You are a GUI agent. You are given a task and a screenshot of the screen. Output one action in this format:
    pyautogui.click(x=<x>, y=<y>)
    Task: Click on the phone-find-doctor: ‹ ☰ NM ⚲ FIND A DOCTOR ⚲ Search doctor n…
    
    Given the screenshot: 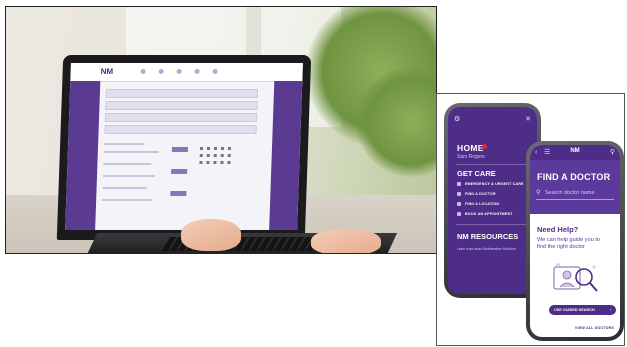 What is the action you would take?
    pyautogui.click(x=575, y=241)
    